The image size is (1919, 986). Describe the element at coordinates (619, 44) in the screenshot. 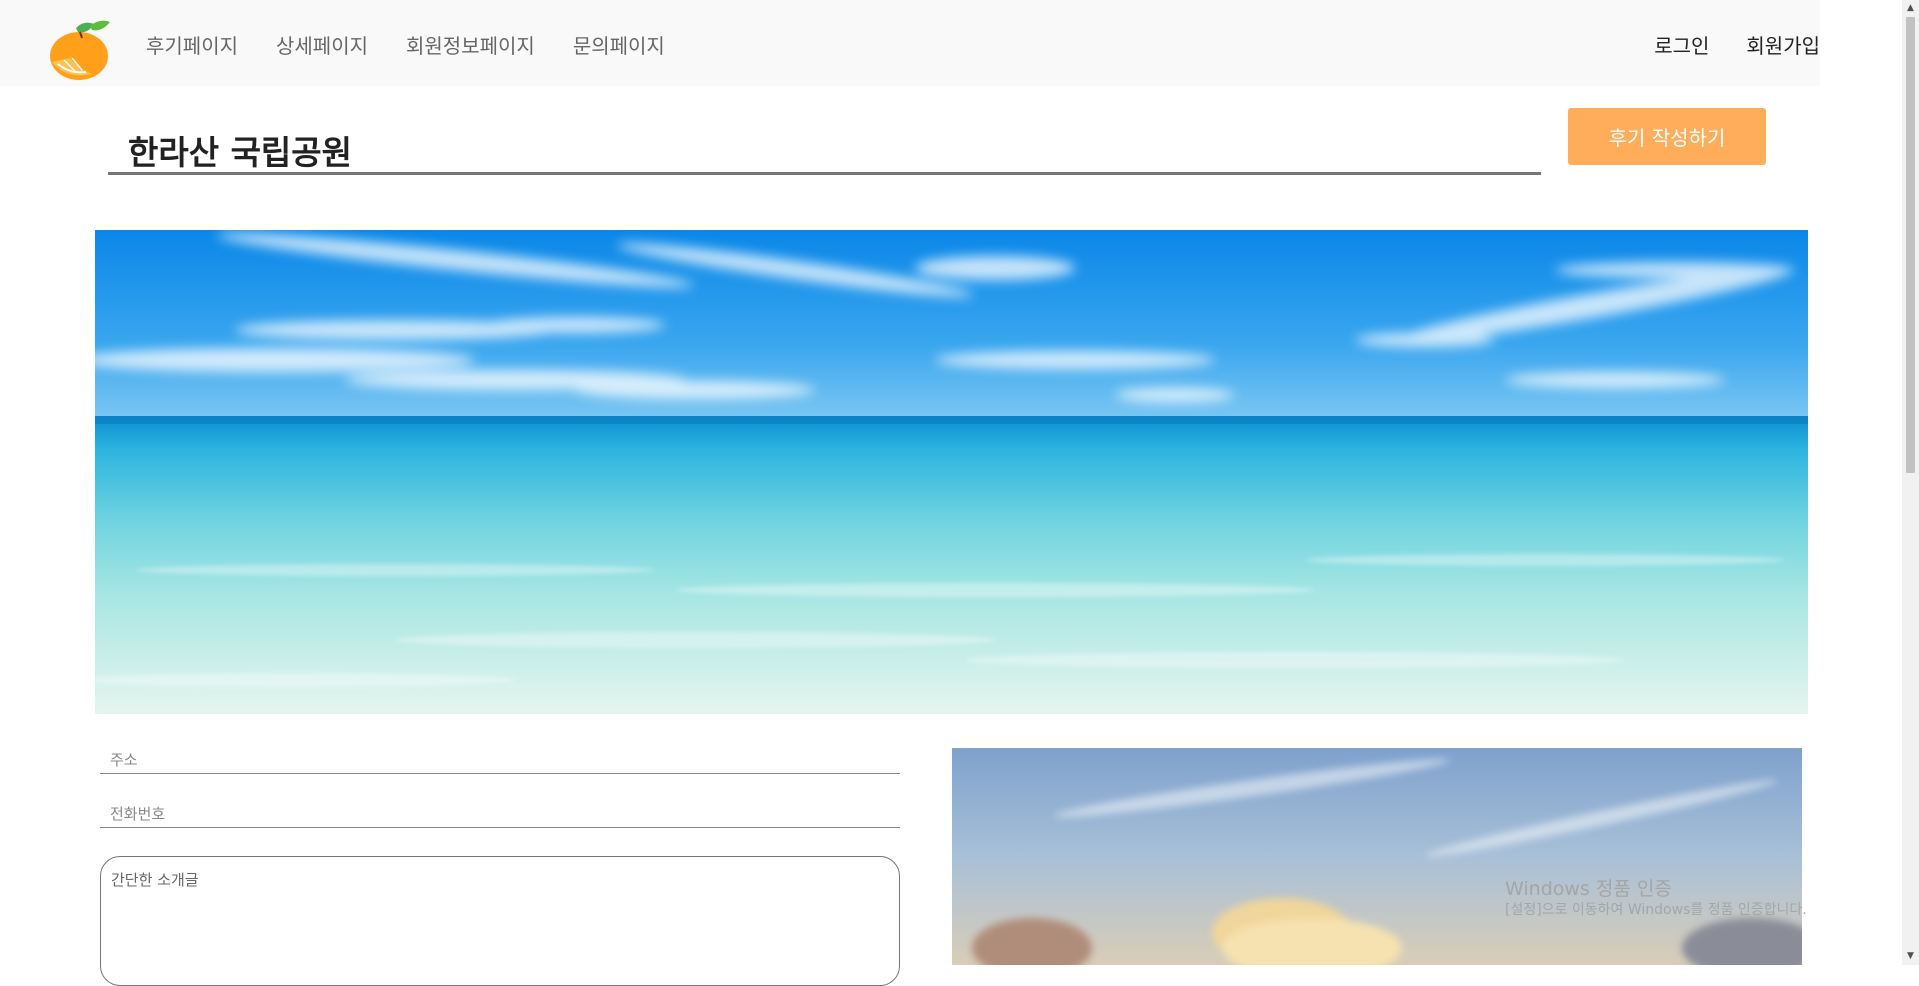

I see `nav-item-inquiry: 문의페이지` at that location.